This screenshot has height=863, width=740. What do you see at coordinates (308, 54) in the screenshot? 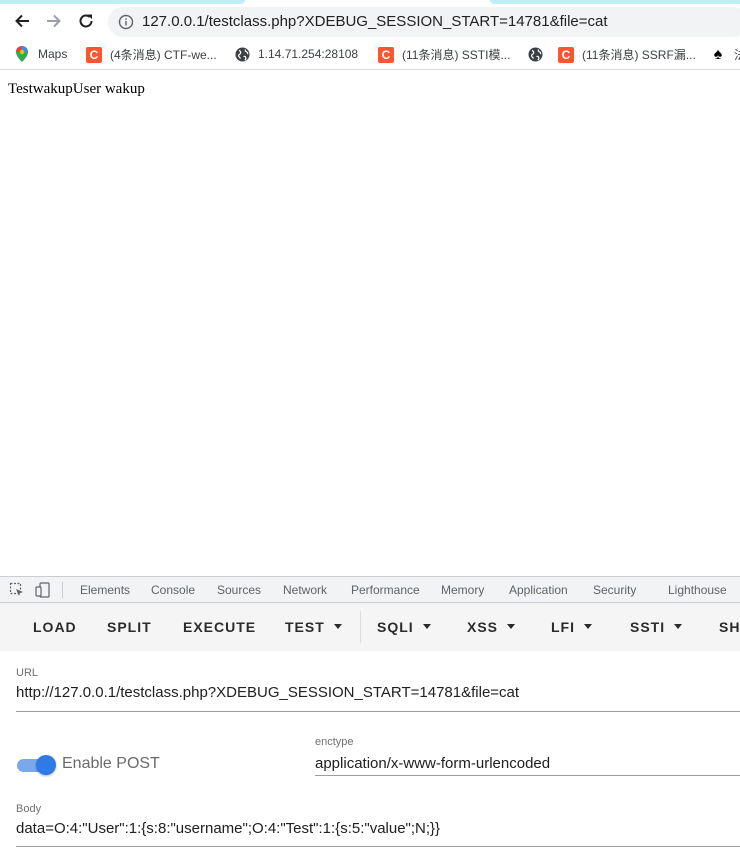
I see `bookmark-label: 1.14.71.254:28108` at bounding box center [308, 54].